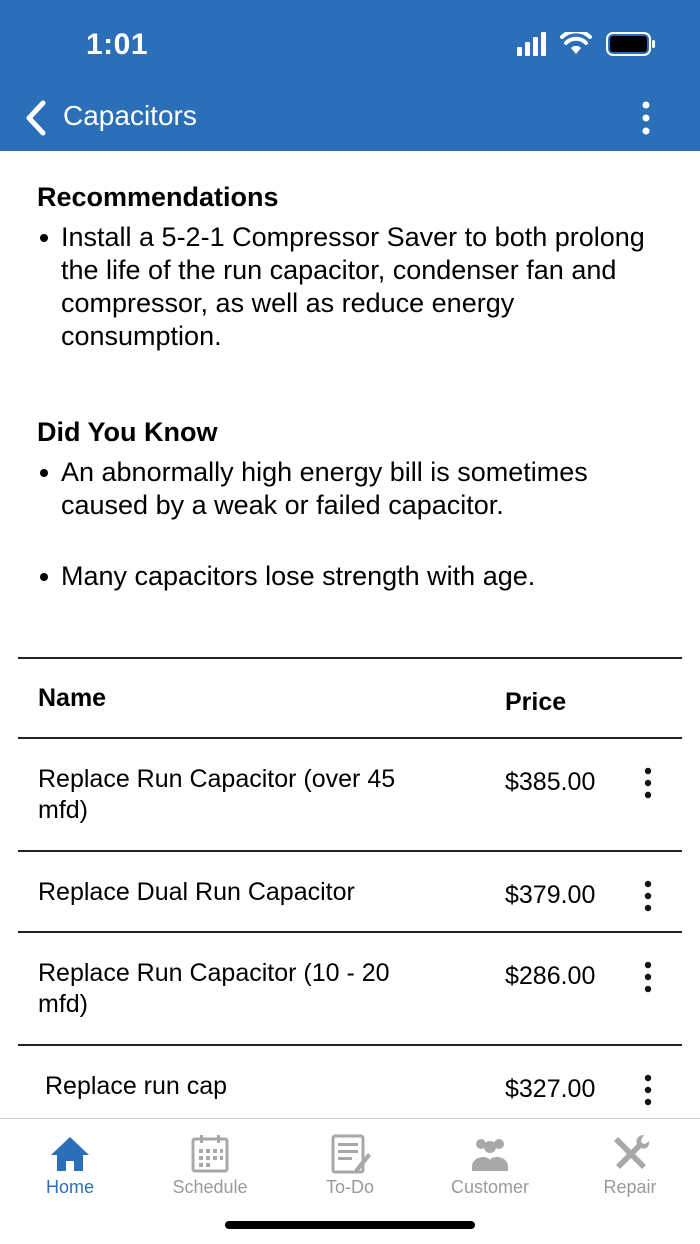 The image size is (700, 1244). What do you see at coordinates (136, 1086) in the screenshot?
I see `item-name: Replace run cap` at bounding box center [136, 1086].